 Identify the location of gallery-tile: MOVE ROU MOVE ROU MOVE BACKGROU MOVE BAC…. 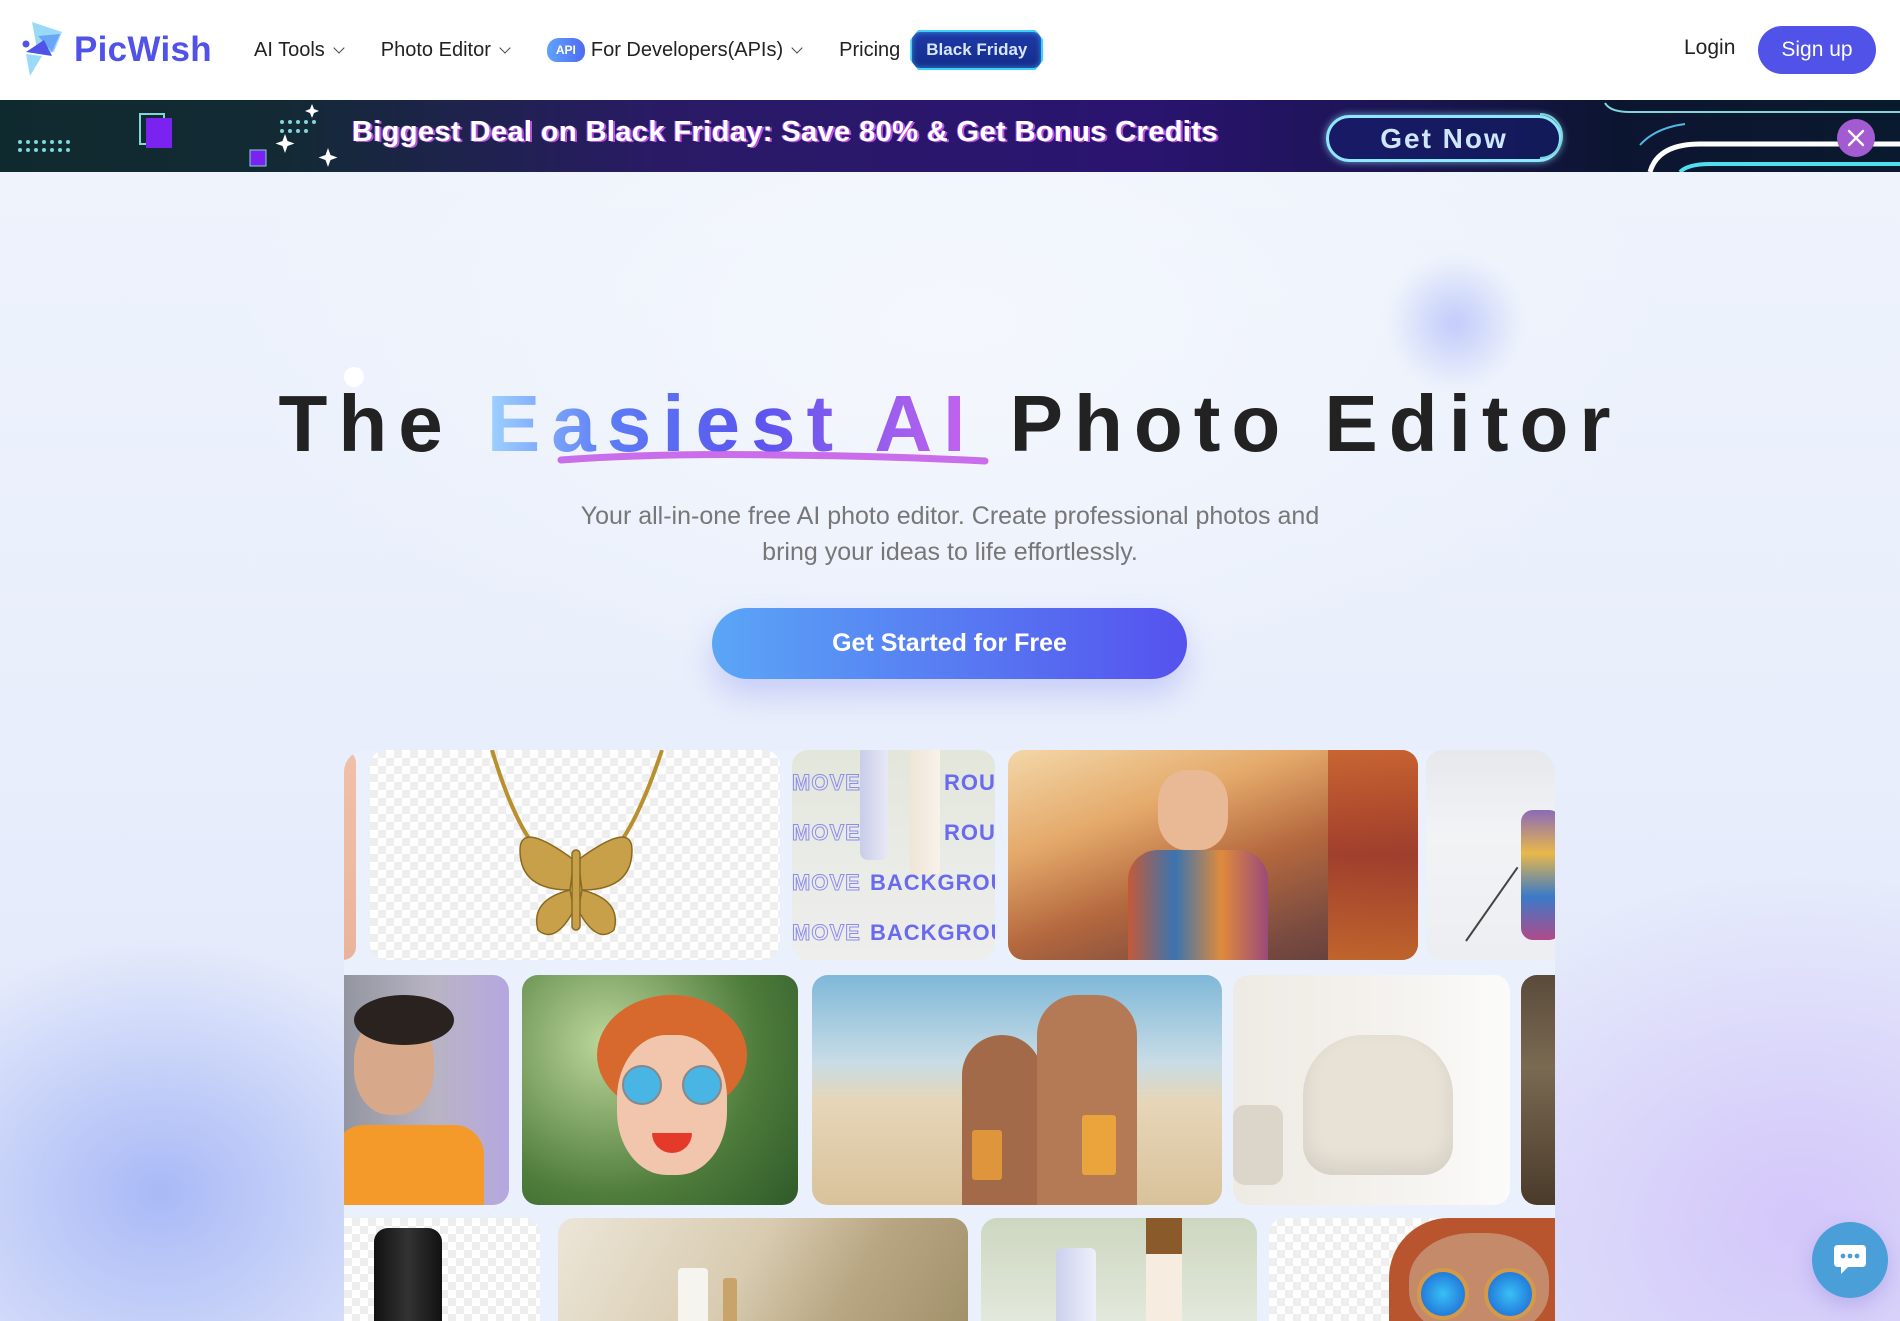
(893, 855).